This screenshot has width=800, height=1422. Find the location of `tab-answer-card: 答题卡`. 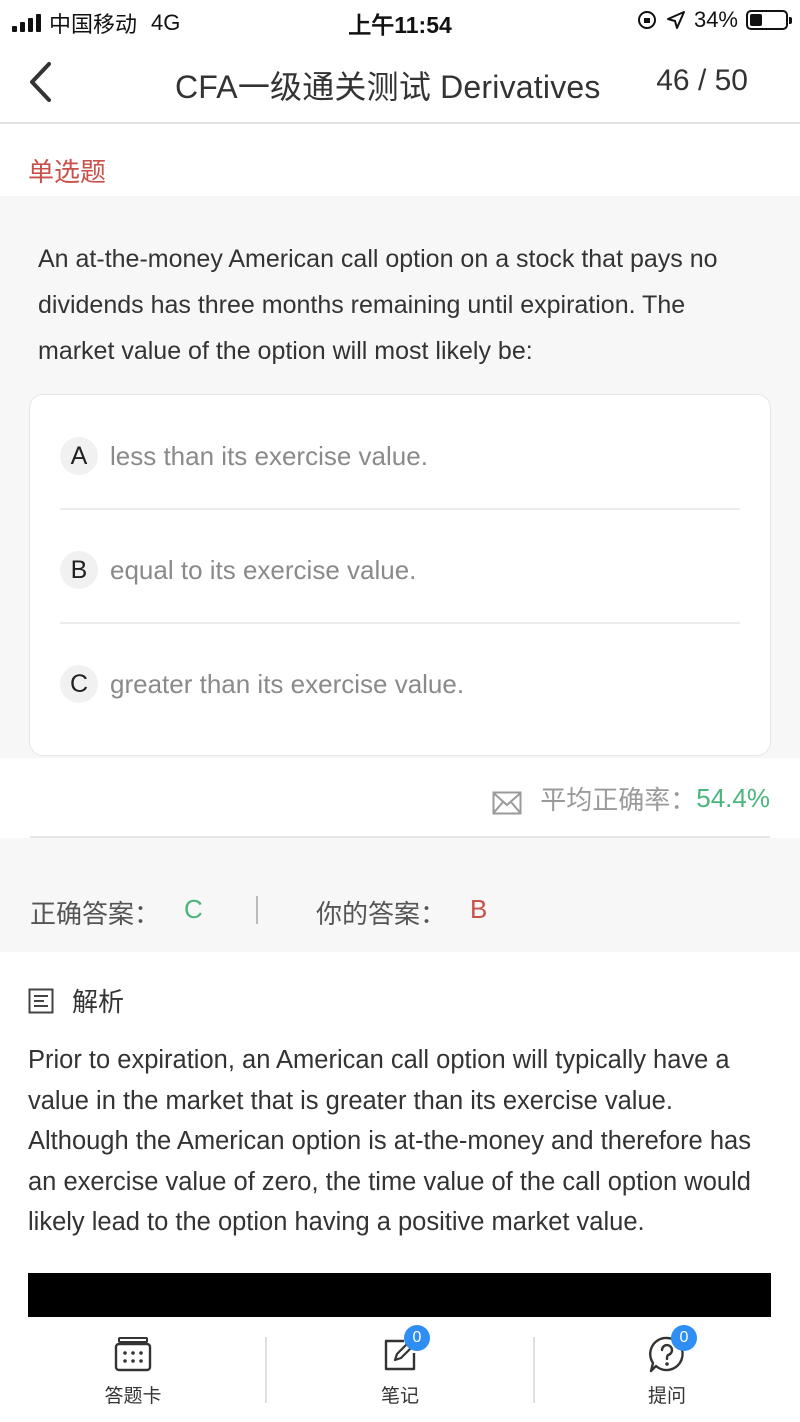

tab-answer-card: 答题卡 is located at coordinates (133, 1369).